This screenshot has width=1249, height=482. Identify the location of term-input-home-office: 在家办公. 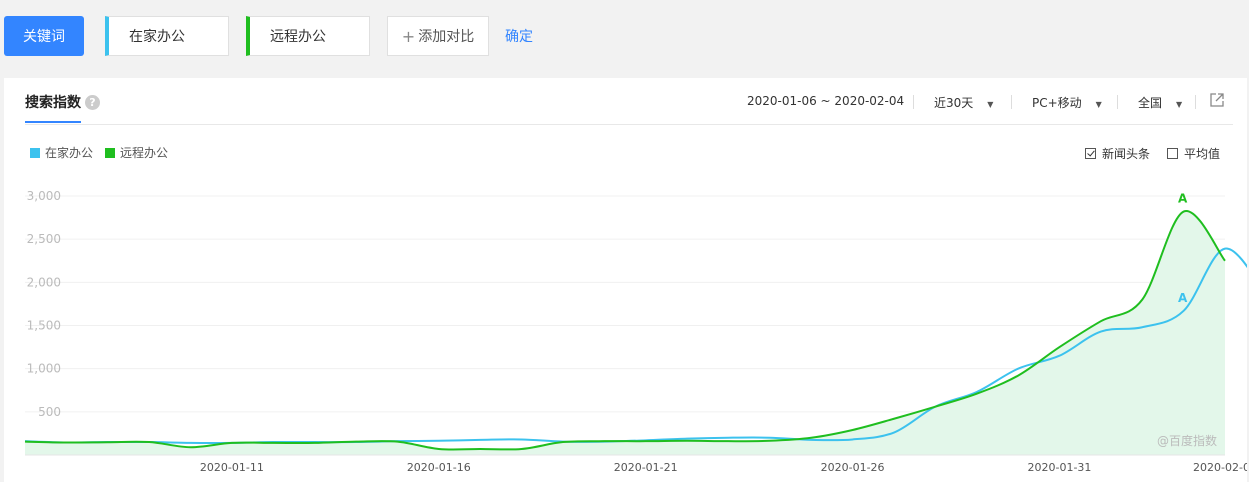
(167, 36).